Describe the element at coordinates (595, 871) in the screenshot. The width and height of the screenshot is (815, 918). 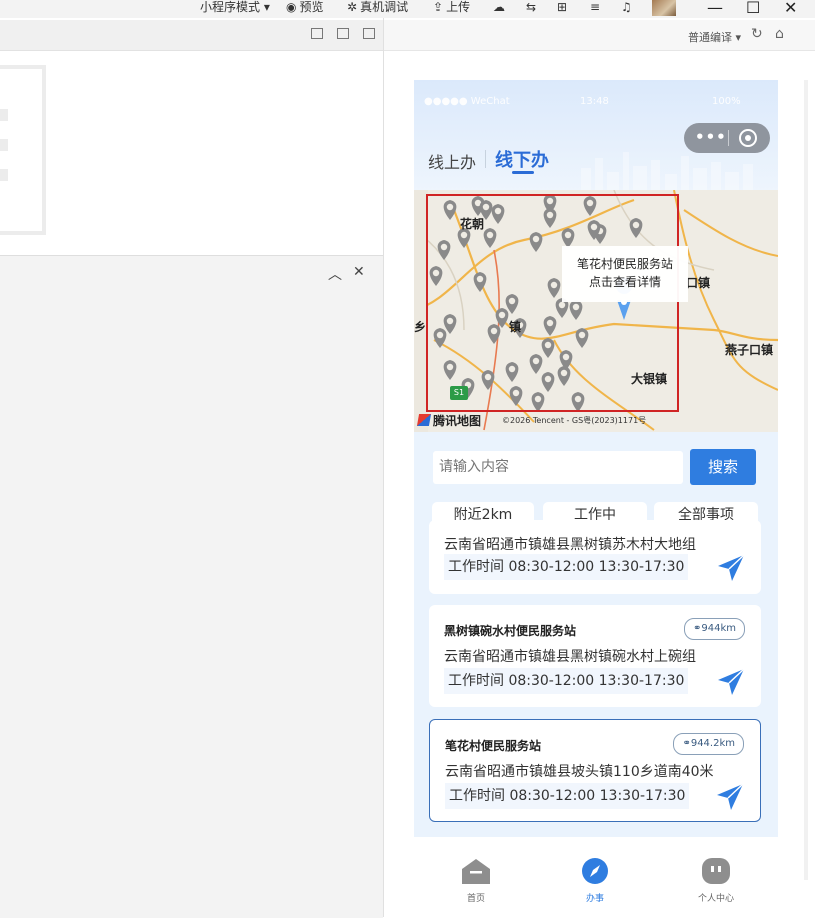
I see `compass-icon` at that location.